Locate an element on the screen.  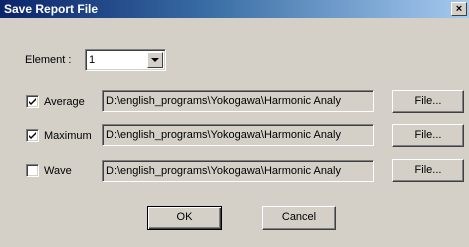
average-label: Average is located at coordinates (64, 102).